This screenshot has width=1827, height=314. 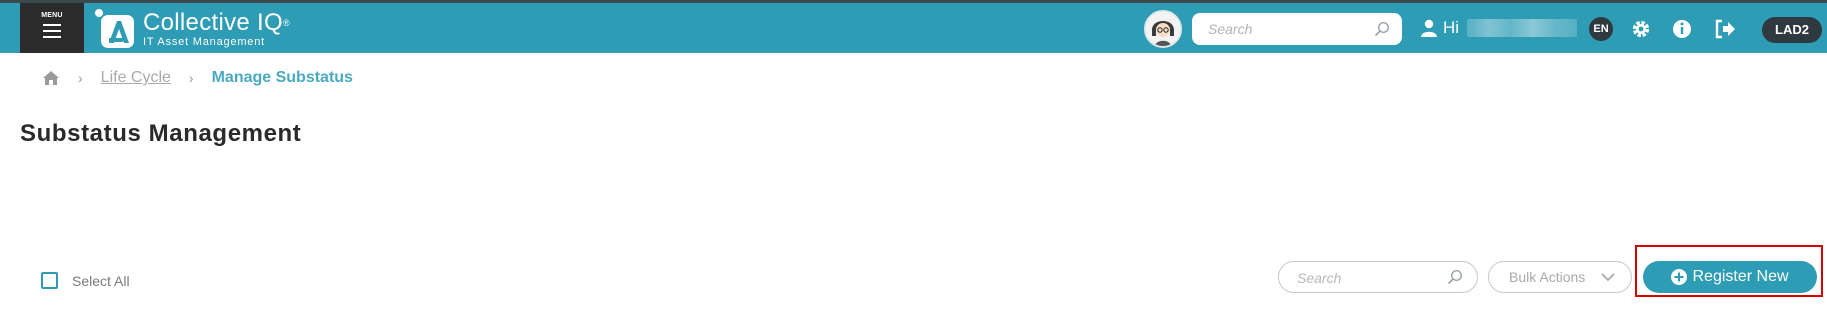 I want to click on tenant-badge: LAD2, so click(x=1792, y=30).